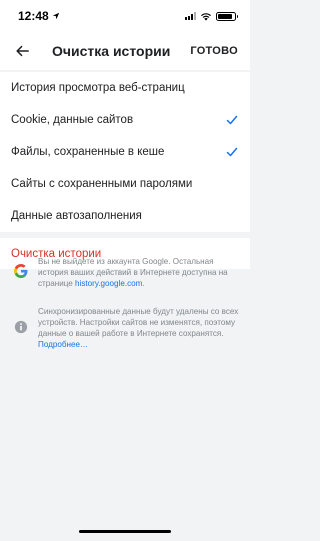 The width and height of the screenshot is (320, 541). I want to click on battery-fill, so click(225, 16).